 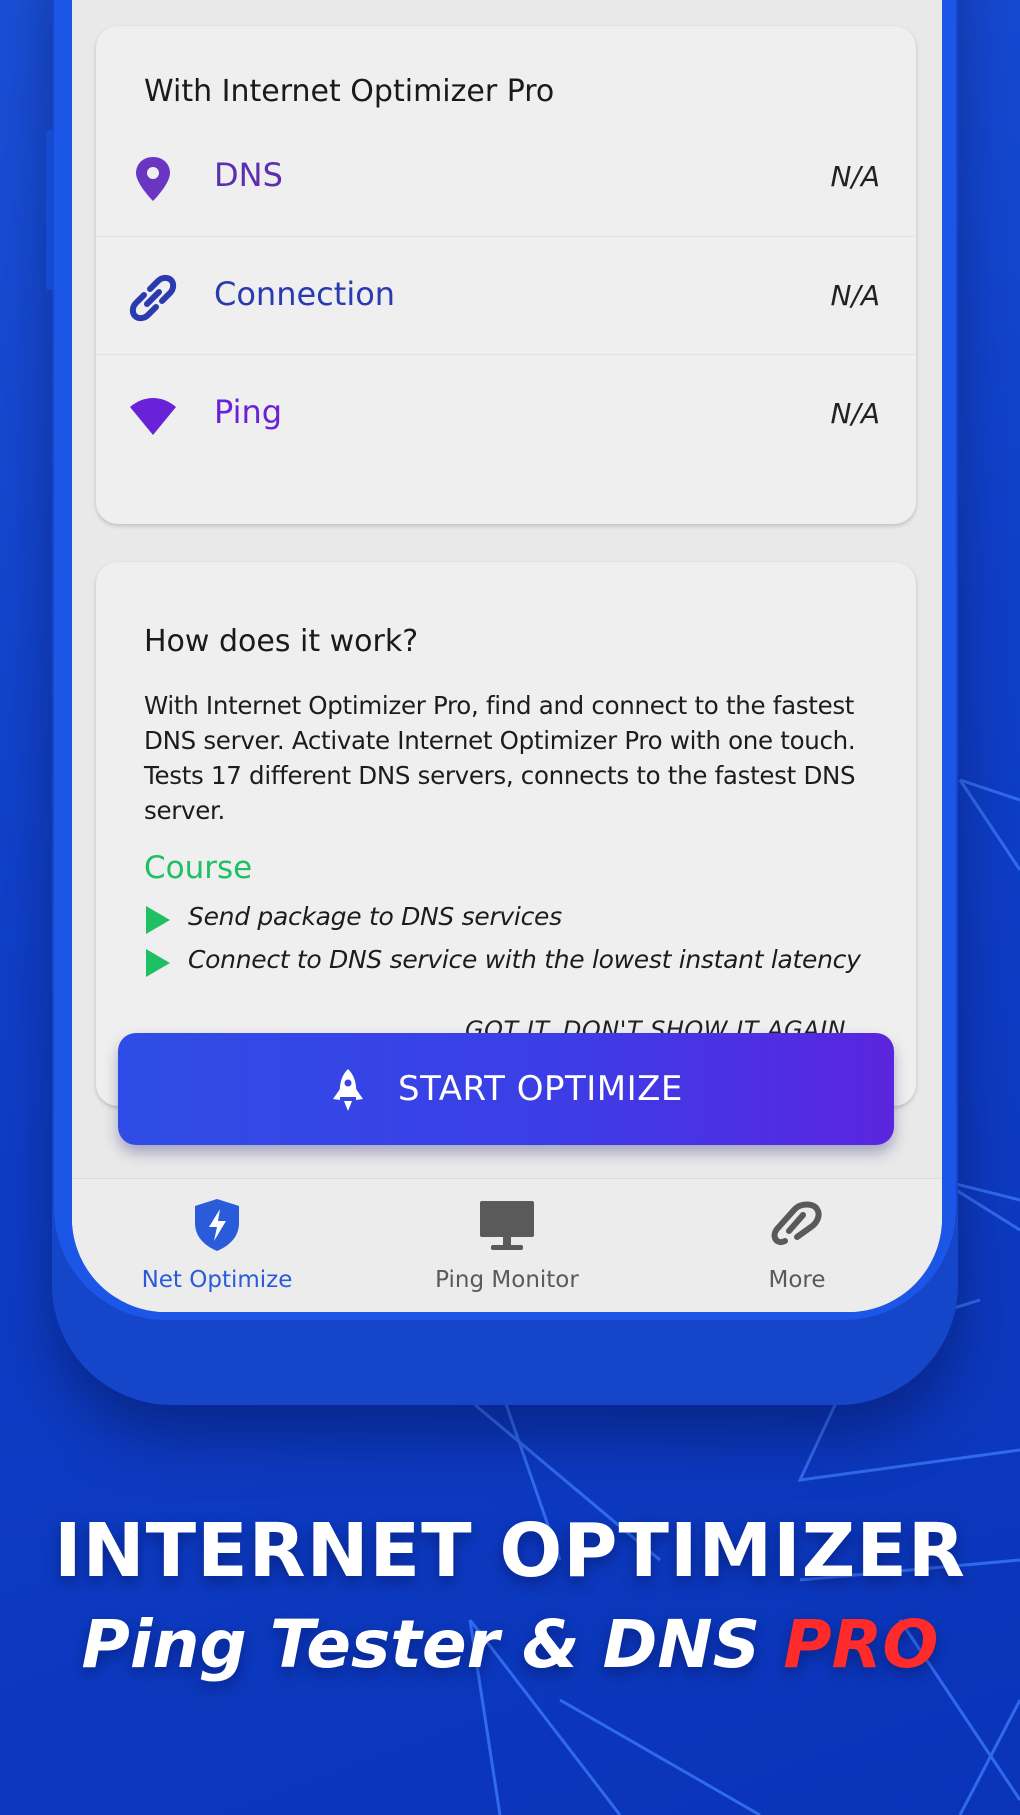 I want to click on promo-headline: INTERNET OPTIMIZER, so click(x=510, y=1551).